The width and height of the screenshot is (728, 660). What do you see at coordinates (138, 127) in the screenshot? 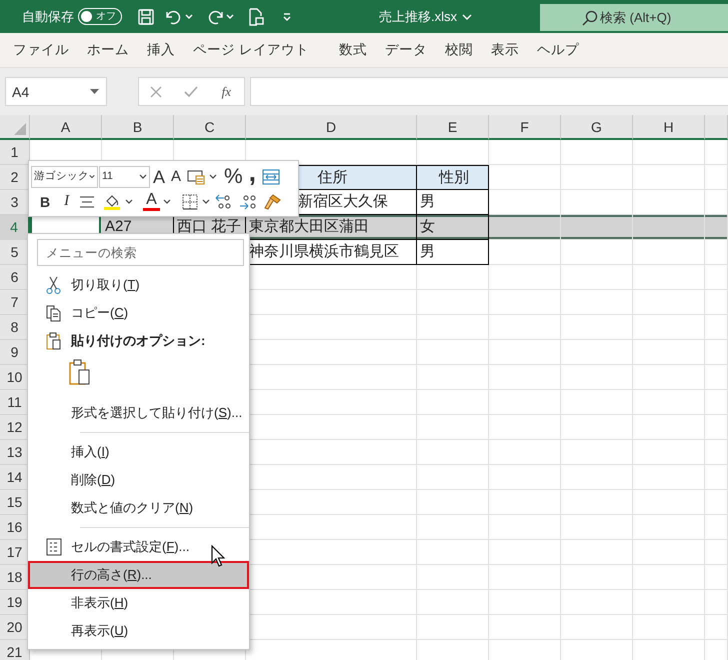
I see `column-header: B` at bounding box center [138, 127].